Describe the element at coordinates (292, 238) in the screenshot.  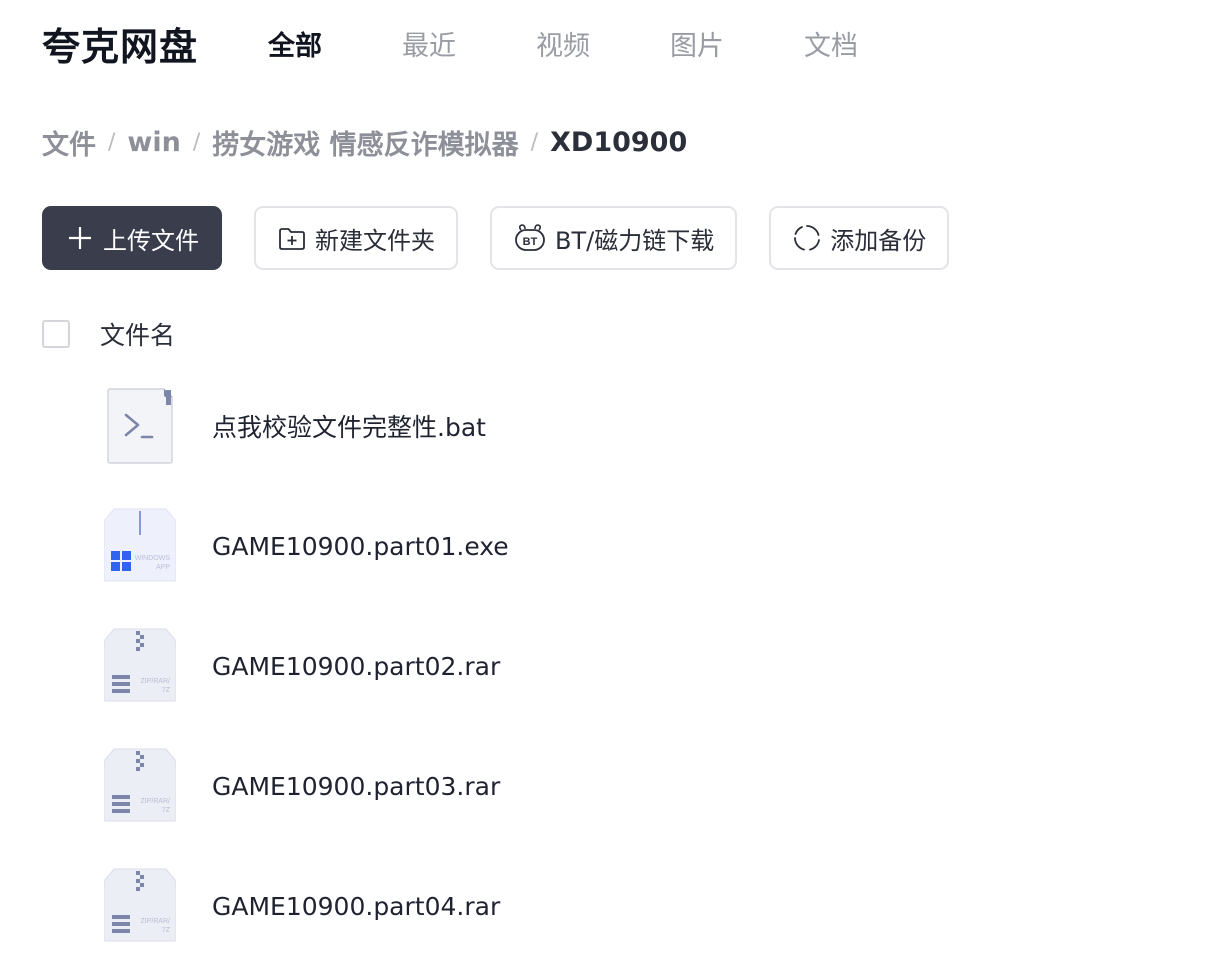
I see `folder-plus-icon` at that location.